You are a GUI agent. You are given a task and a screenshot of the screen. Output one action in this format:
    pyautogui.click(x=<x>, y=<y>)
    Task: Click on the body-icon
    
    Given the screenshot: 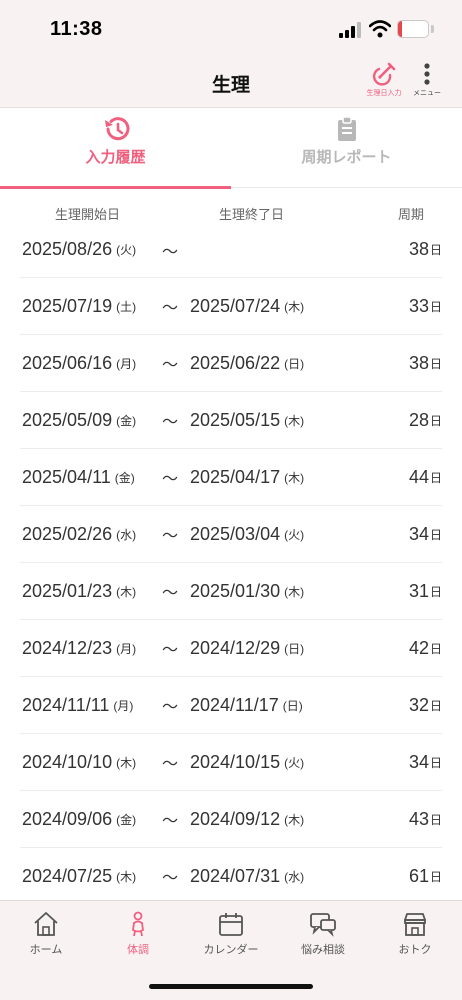 What is the action you would take?
    pyautogui.click(x=138, y=924)
    